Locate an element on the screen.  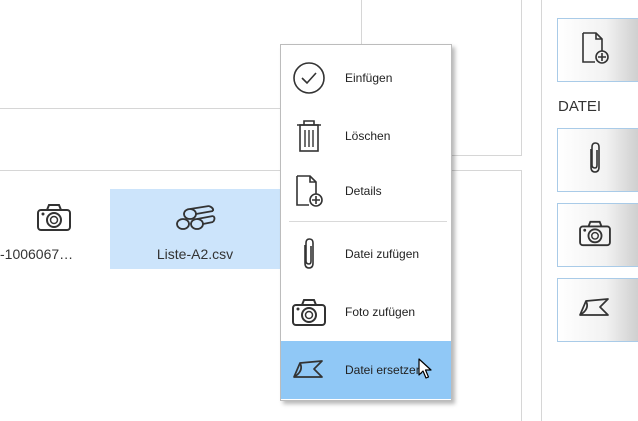
top-panel-right-border is located at coordinates (361, 23).